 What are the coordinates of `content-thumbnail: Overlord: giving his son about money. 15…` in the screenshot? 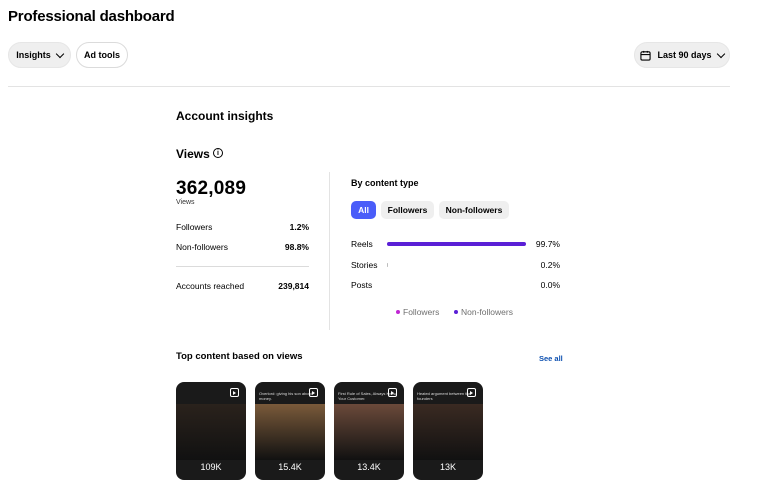 It's located at (290, 431).